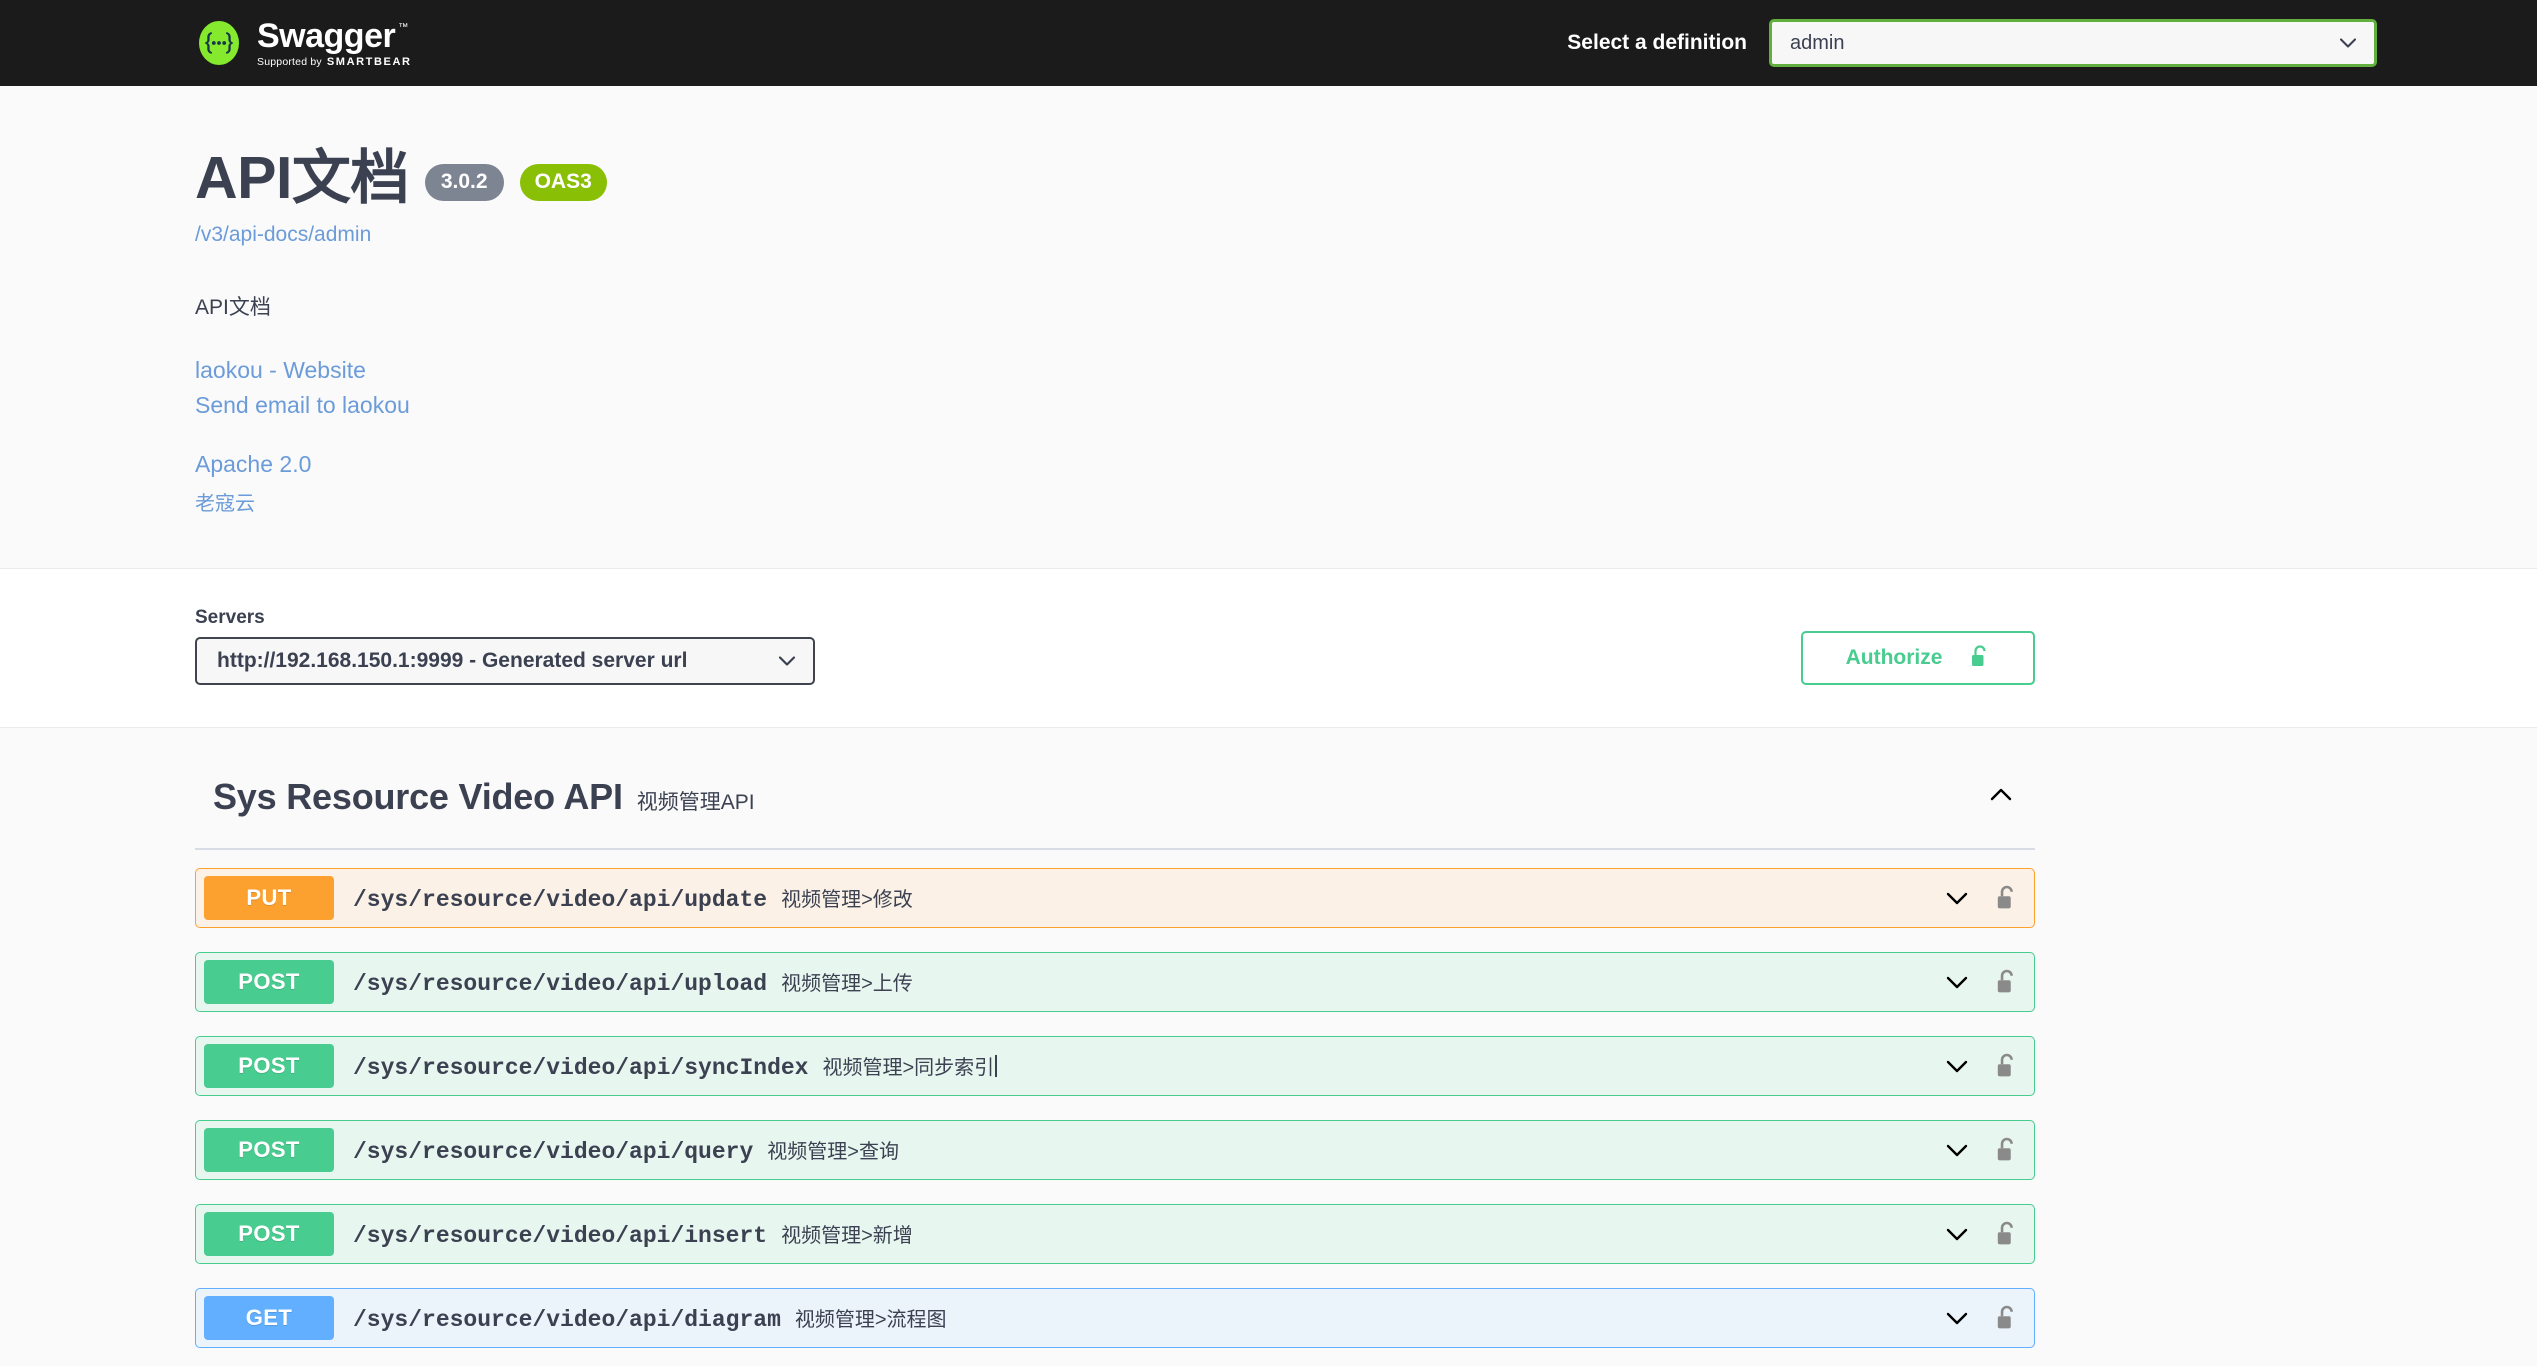 The width and height of the screenshot is (2537, 1366). Describe the element at coordinates (2073, 43) in the screenshot. I see `definition-select: admin` at that location.